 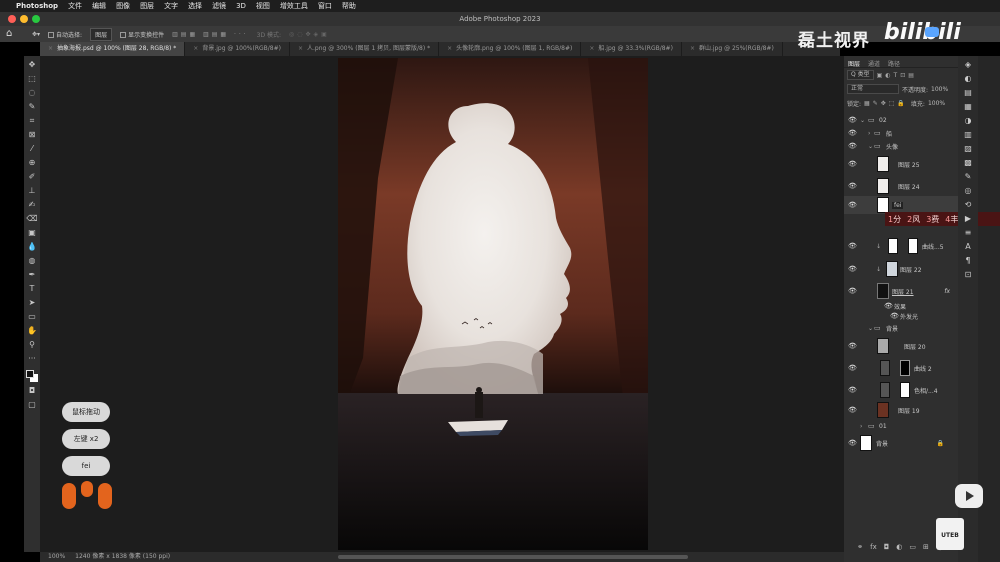 I want to click on tab-document: × 头像轮廓.png @ 100% (图层 1, RGB/8#), so click(x=510, y=49).